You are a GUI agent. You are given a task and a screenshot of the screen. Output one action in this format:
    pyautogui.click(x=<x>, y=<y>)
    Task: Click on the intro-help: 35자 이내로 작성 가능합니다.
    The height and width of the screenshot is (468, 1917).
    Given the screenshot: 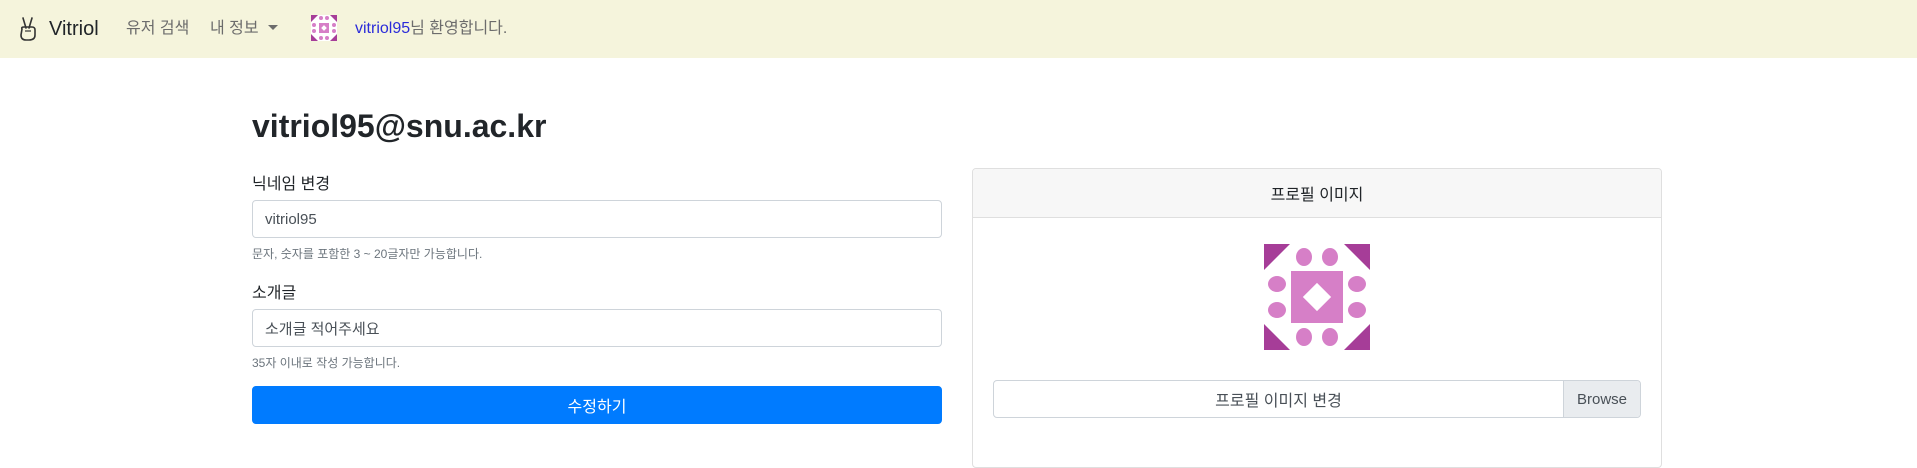 What is the action you would take?
    pyautogui.click(x=326, y=363)
    